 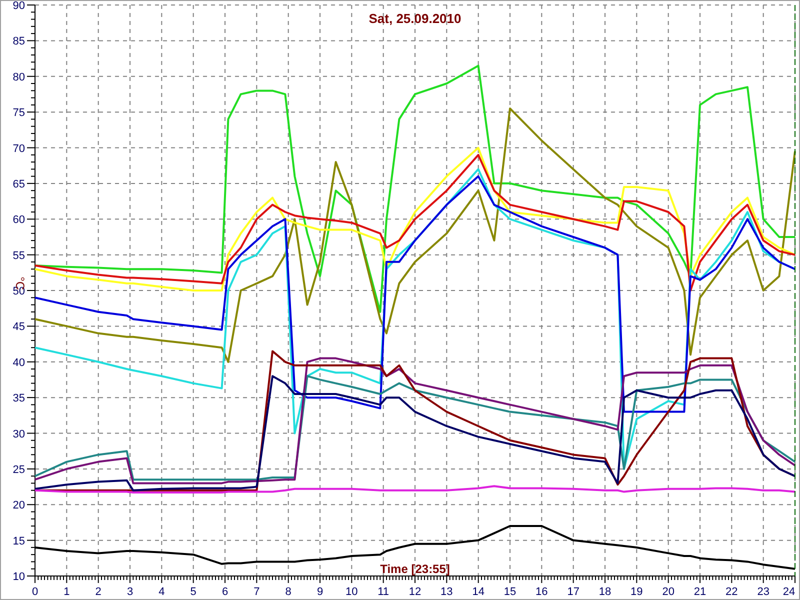 What do you see at coordinates (18, 6) in the screenshot?
I see `y-tick-label: 90` at bounding box center [18, 6].